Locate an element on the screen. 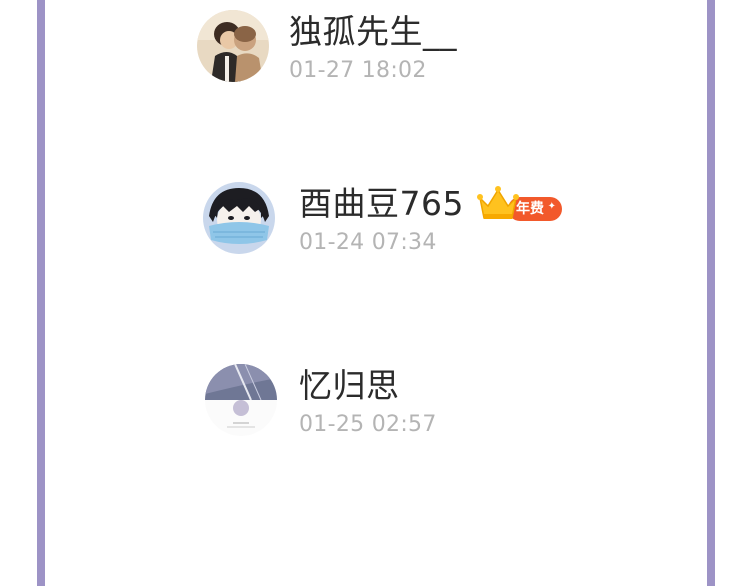  annual-vip-badge: 年费 ✦ is located at coordinates (519, 204).